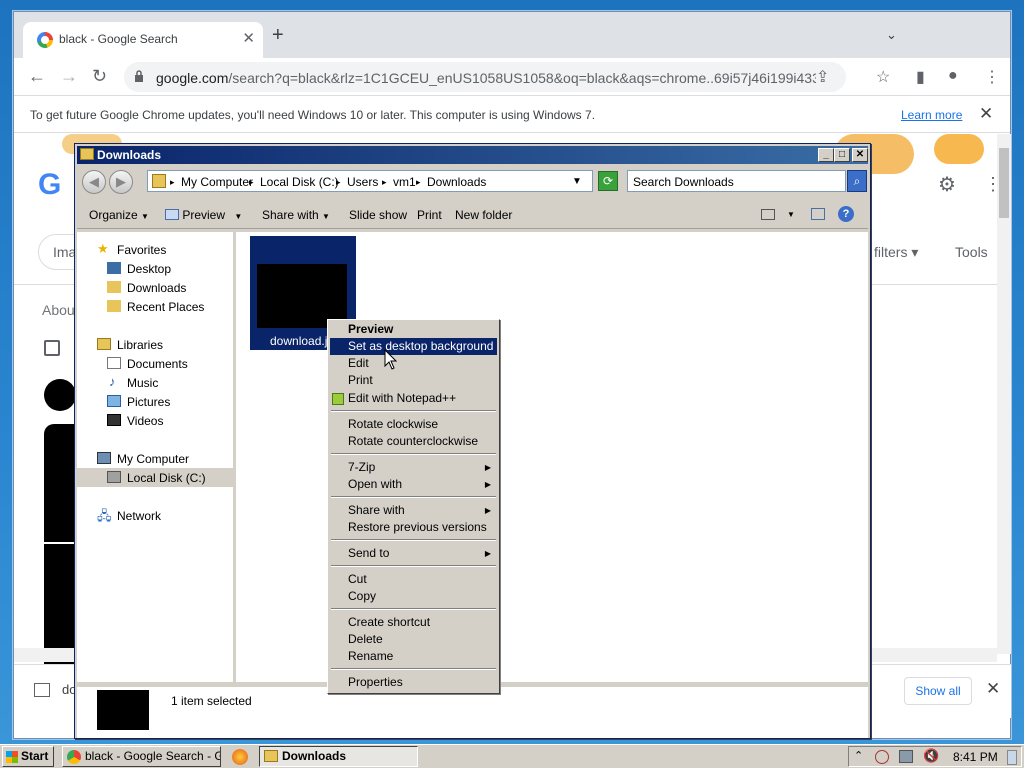 Image resolution: width=1024 pixels, height=768 pixels. Describe the element at coordinates (37, 76) in the screenshot. I see `back-arrow-icon: ←` at that location.